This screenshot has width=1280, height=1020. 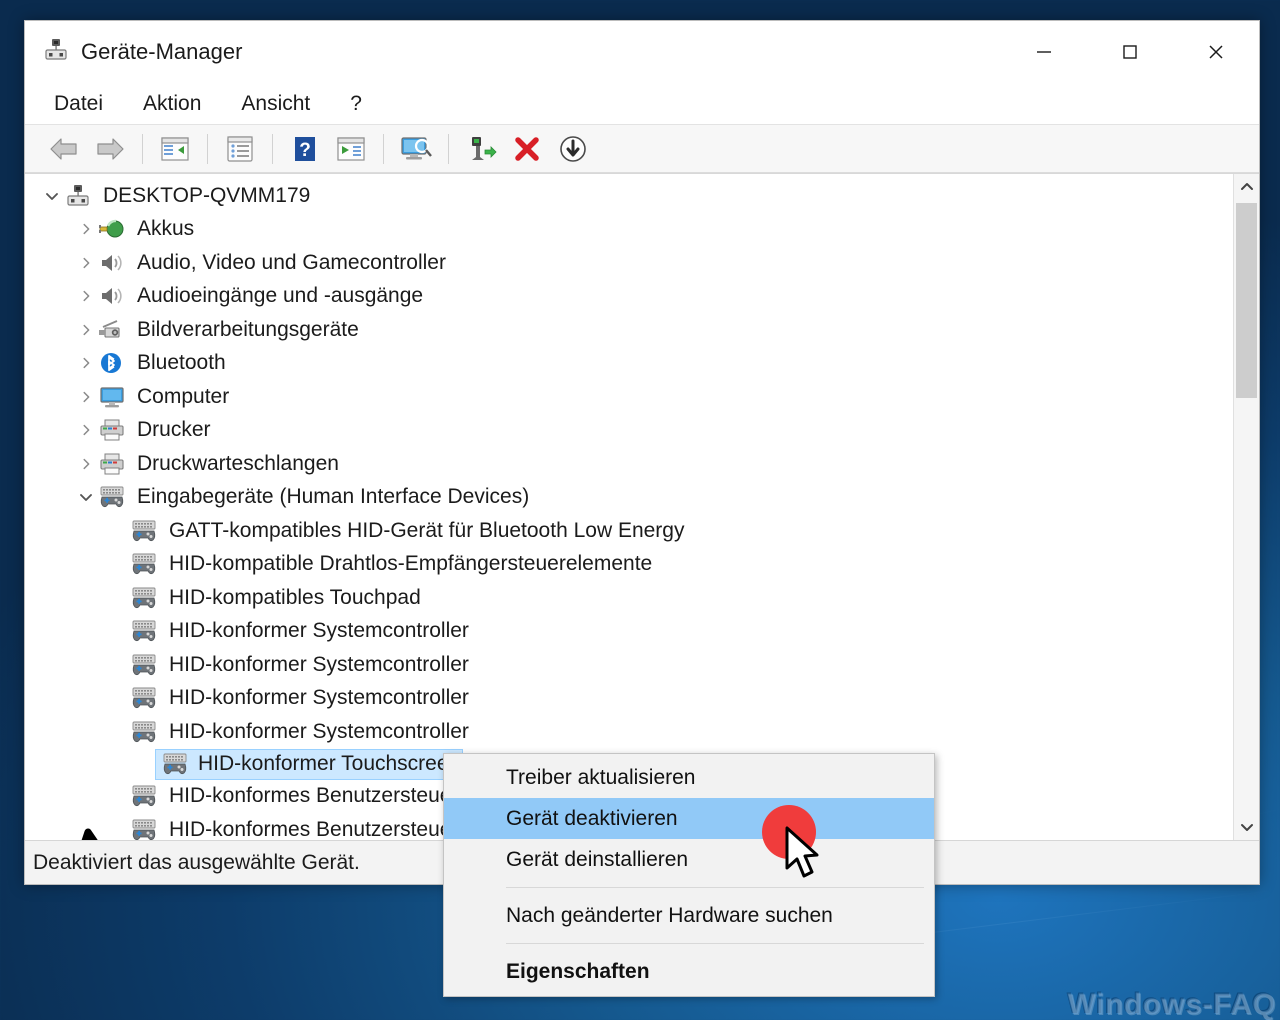 What do you see at coordinates (280, 296) in the screenshot?
I see `tree-node-label: Audioeingänge und -ausgänge` at bounding box center [280, 296].